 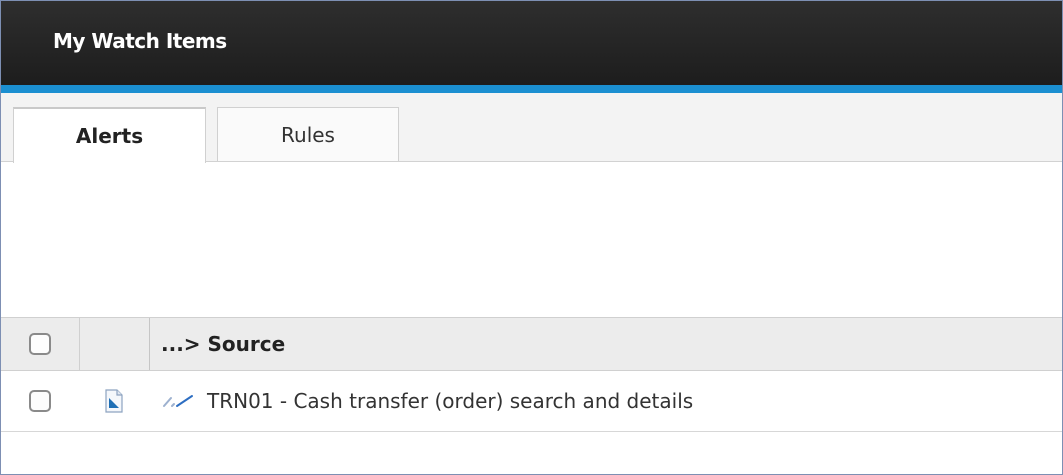 What do you see at coordinates (611, 344) in the screenshot?
I see `source-column-header: ...> Source` at bounding box center [611, 344].